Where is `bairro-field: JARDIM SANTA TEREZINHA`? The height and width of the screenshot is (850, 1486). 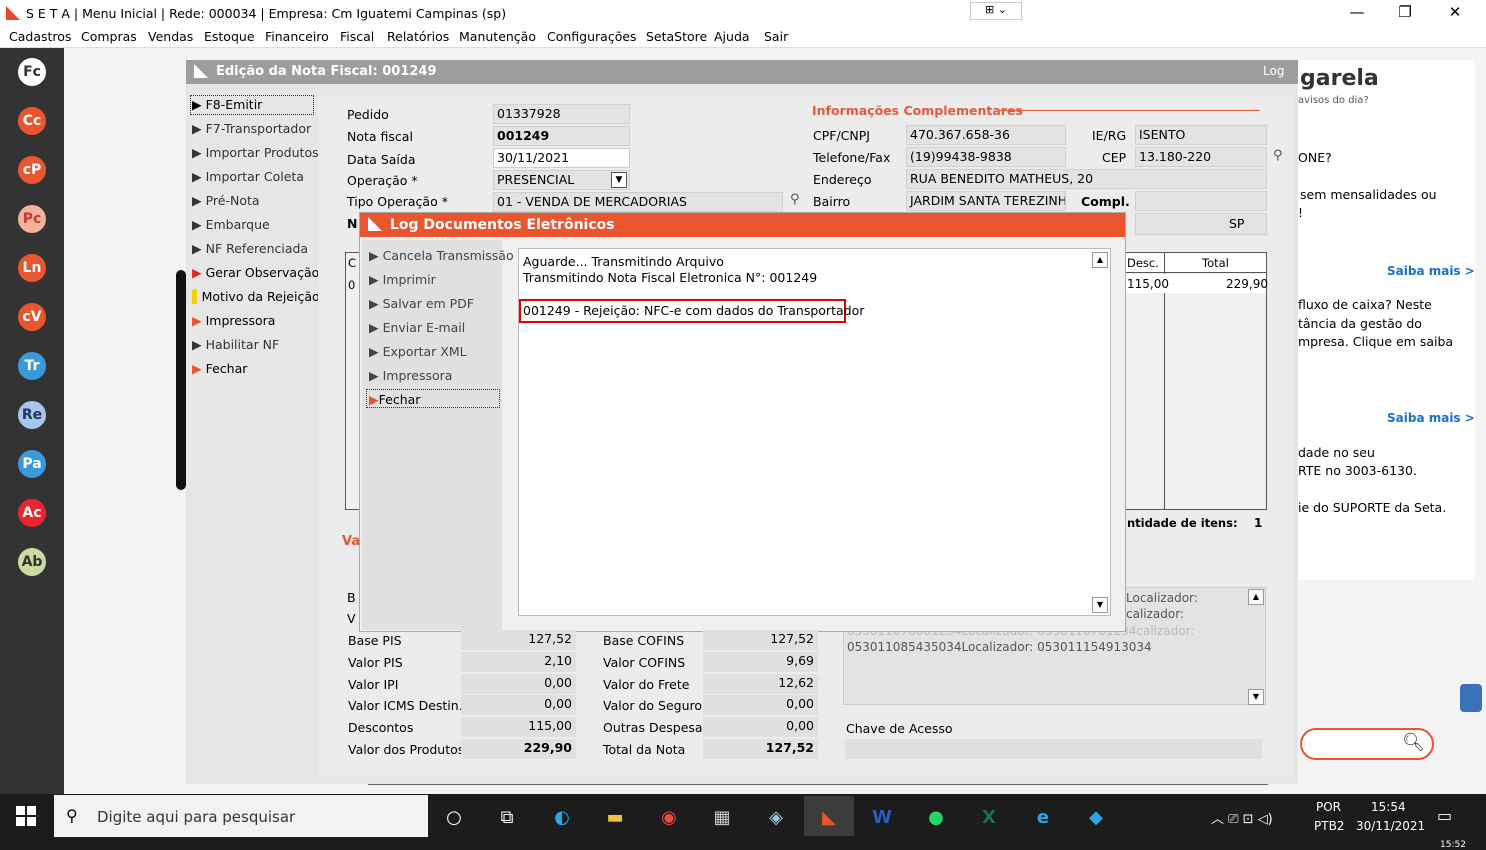
bairro-field: JARDIM SANTA TEREZINHA is located at coordinates (986, 201).